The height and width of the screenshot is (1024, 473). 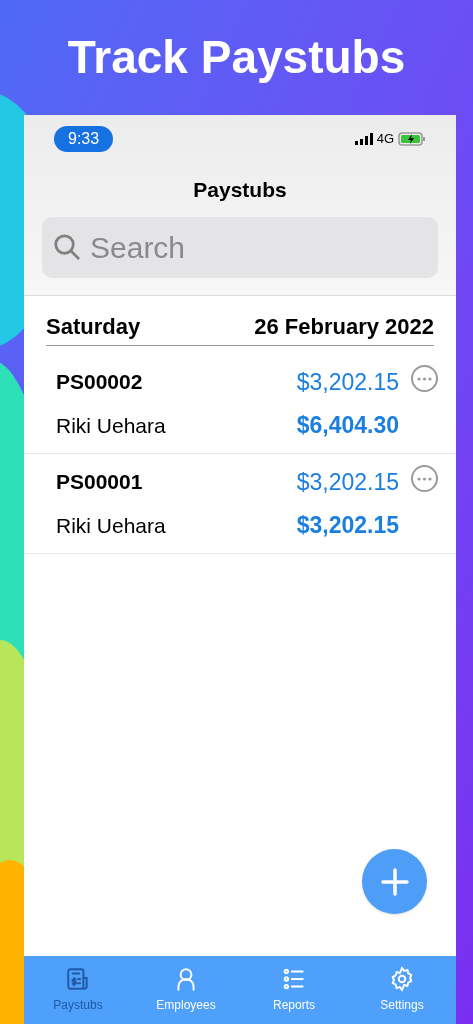 I want to click on settings-icon, so click(x=402, y=979).